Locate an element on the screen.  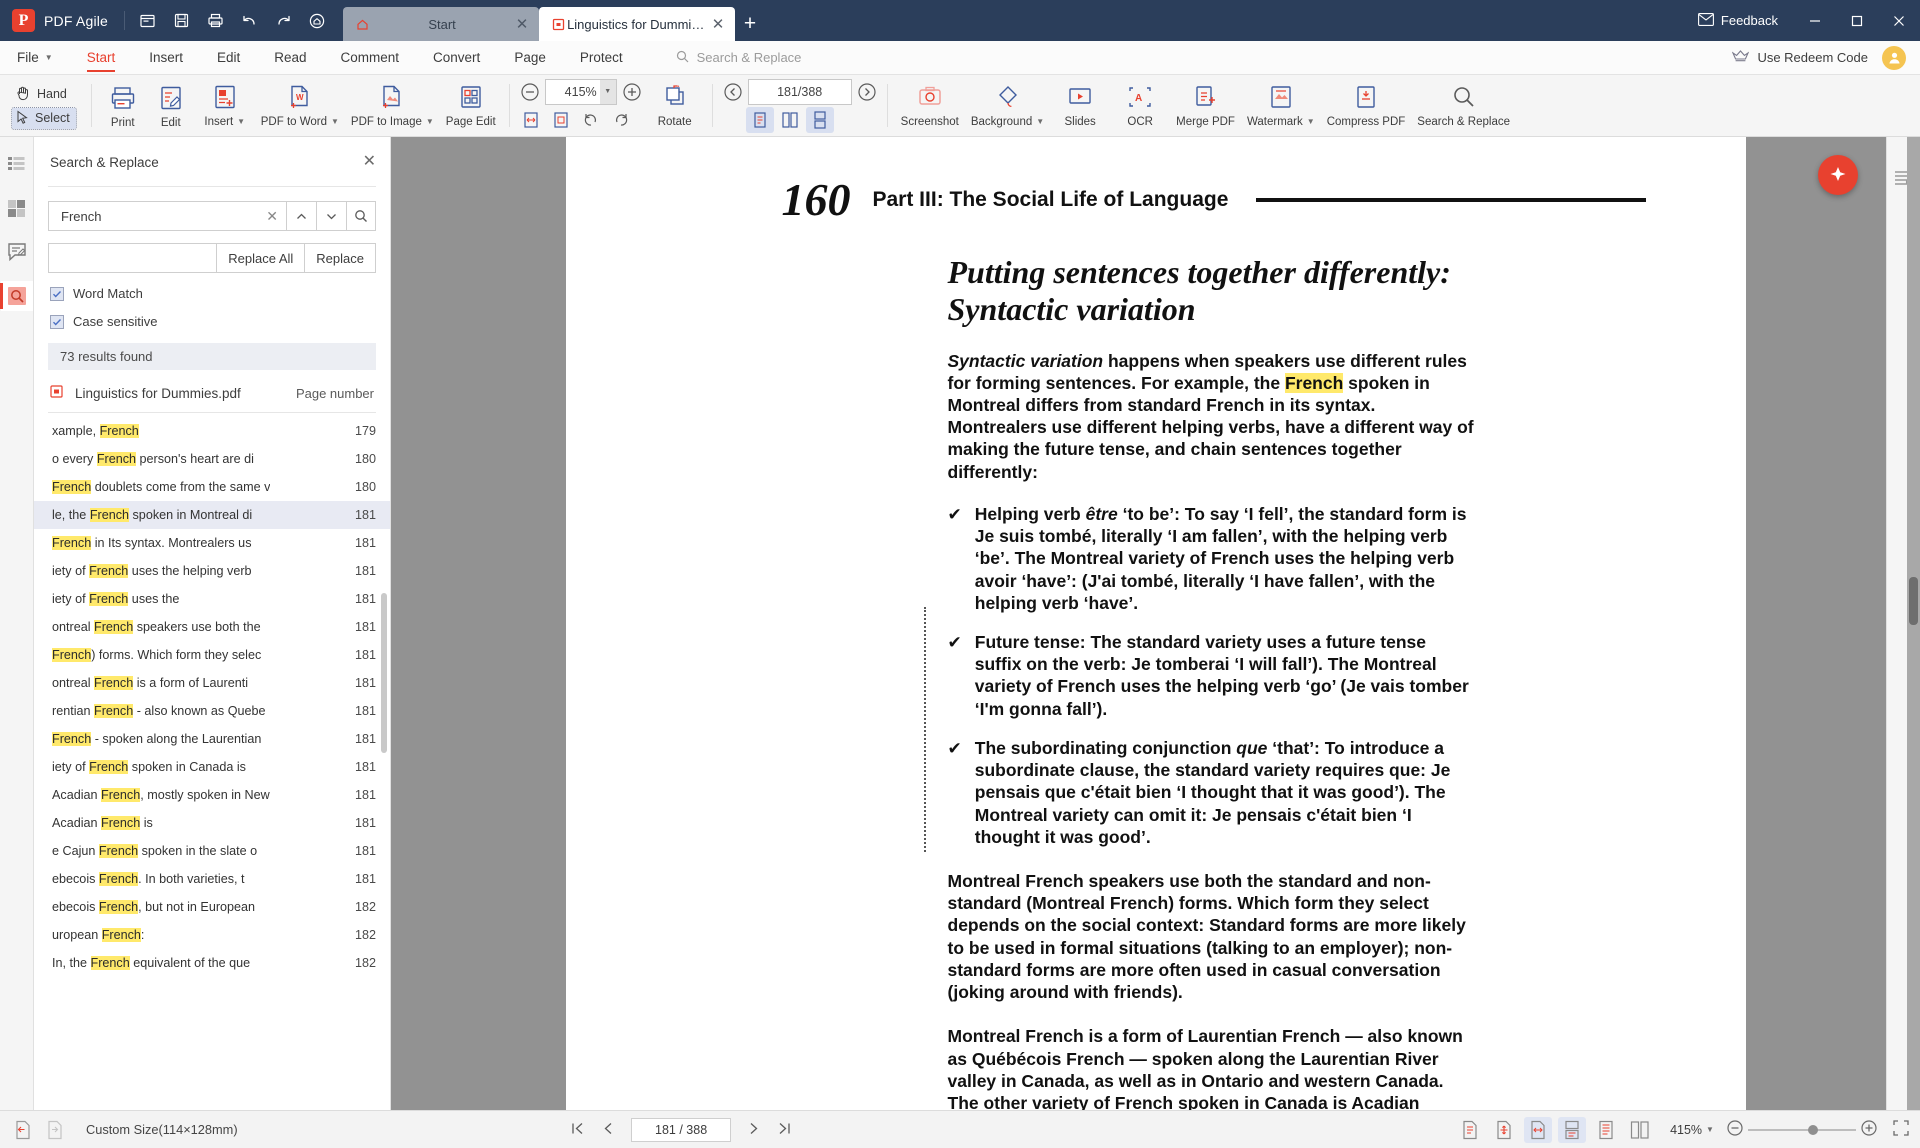
feedback-button: Feedback is located at coordinates (1738, 20).